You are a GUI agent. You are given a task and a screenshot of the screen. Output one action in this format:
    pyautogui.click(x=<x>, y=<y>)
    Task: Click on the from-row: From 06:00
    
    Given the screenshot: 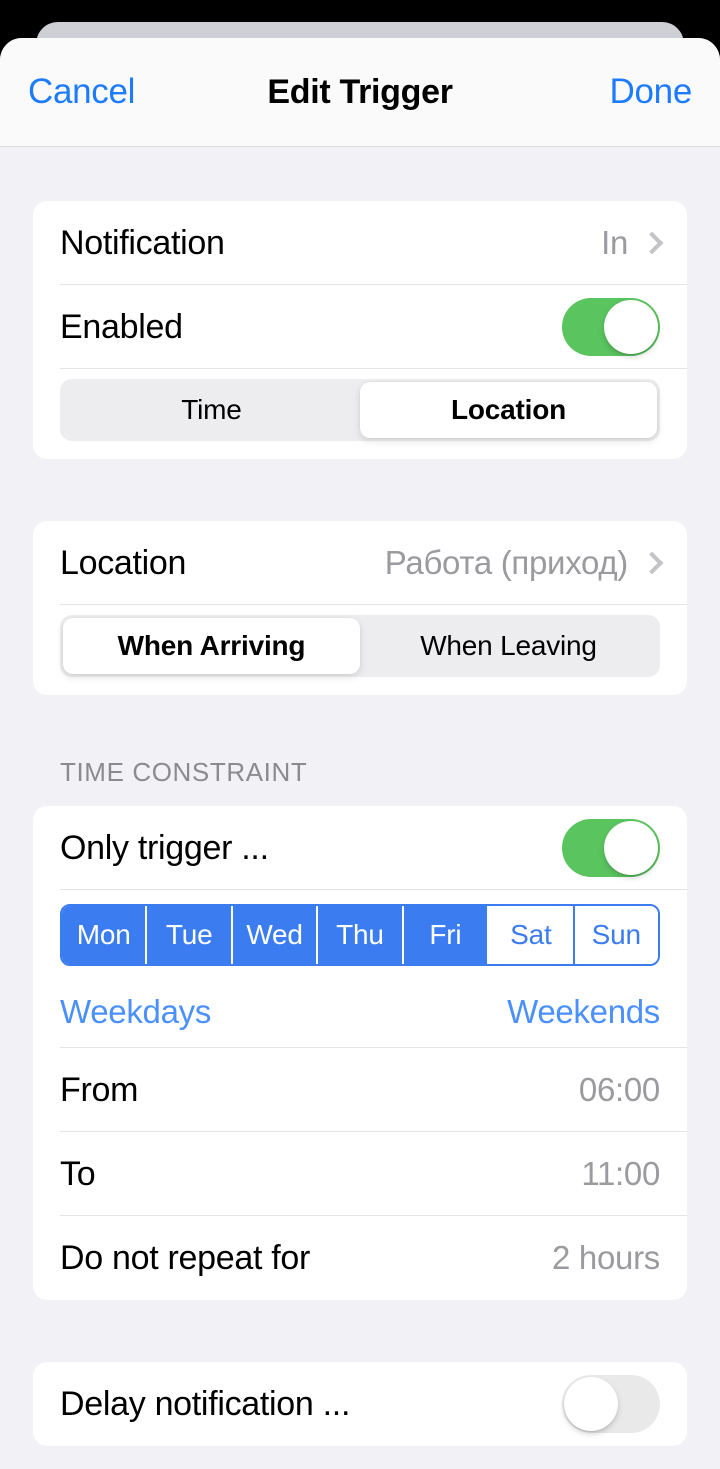 What is the action you would take?
    pyautogui.click(x=360, y=1090)
    